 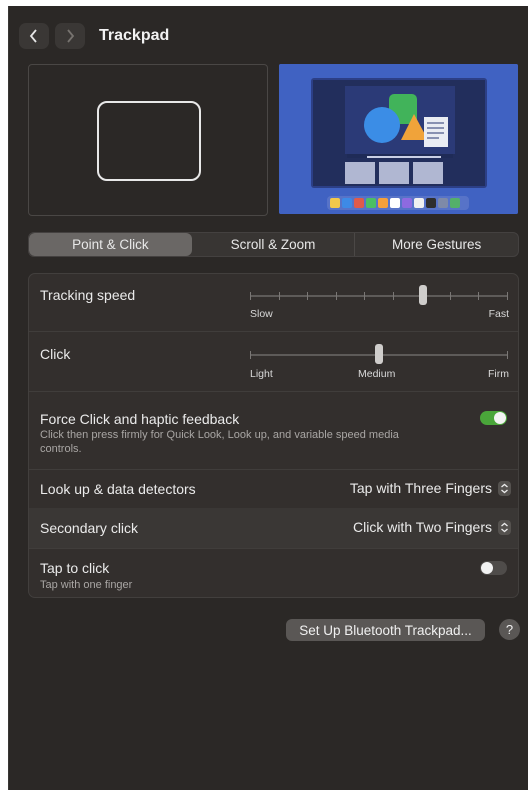 I want to click on click-row: Click Light Medium Firm, so click(x=273, y=361).